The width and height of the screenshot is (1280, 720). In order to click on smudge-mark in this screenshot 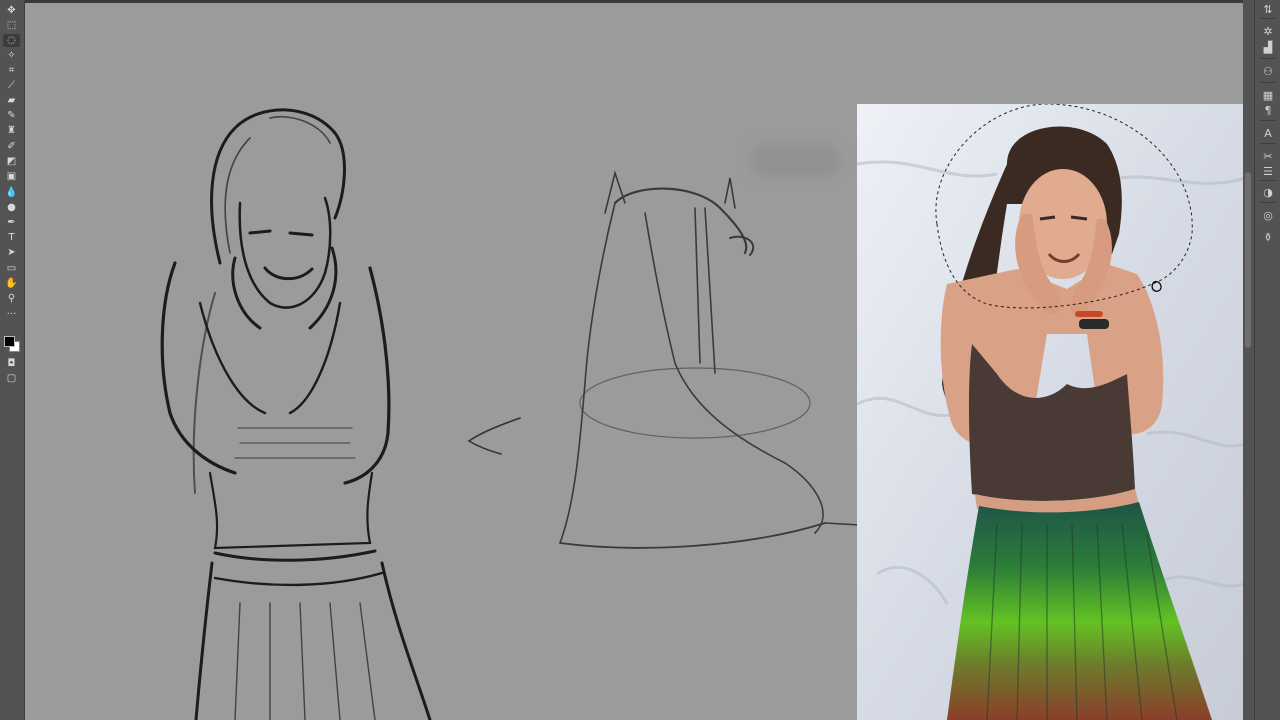, I will do `click(795, 160)`.